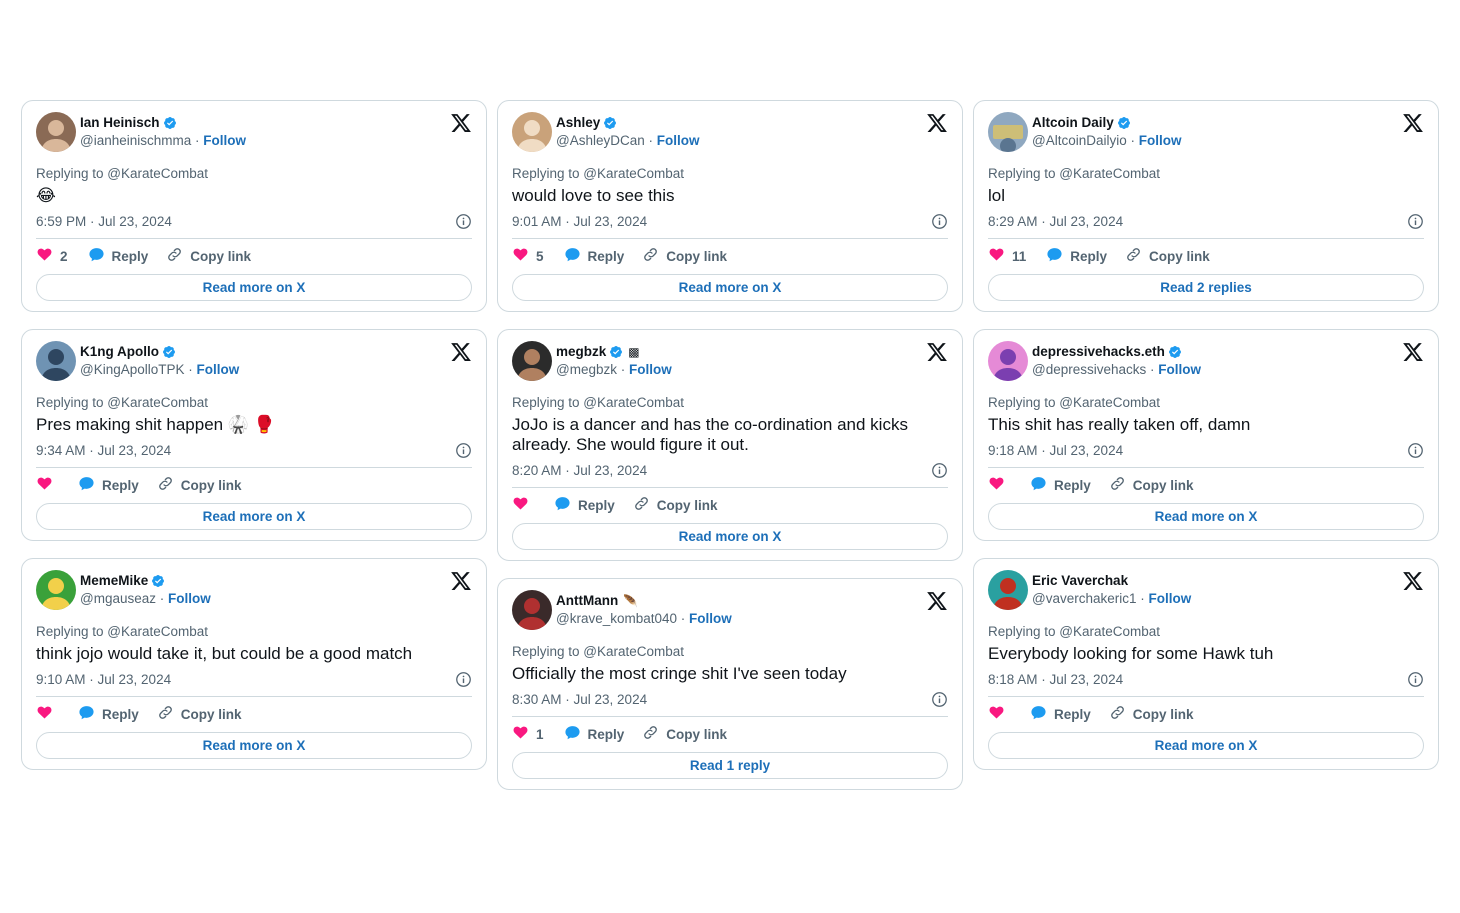 Image resolution: width=1460 pixels, height=913 pixels. What do you see at coordinates (616, 618) in the screenshot?
I see `author-handle: @krave_kombat040` at bounding box center [616, 618].